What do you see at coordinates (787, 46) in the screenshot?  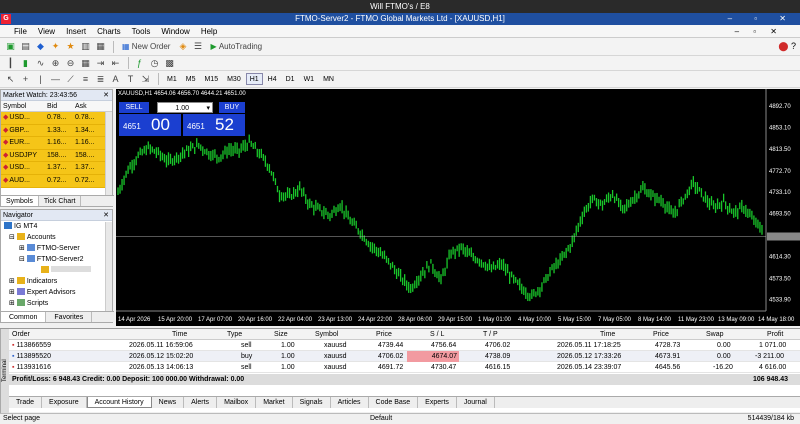 I see `toolbar-right-icons: ⬤ ?` at bounding box center [787, 46].